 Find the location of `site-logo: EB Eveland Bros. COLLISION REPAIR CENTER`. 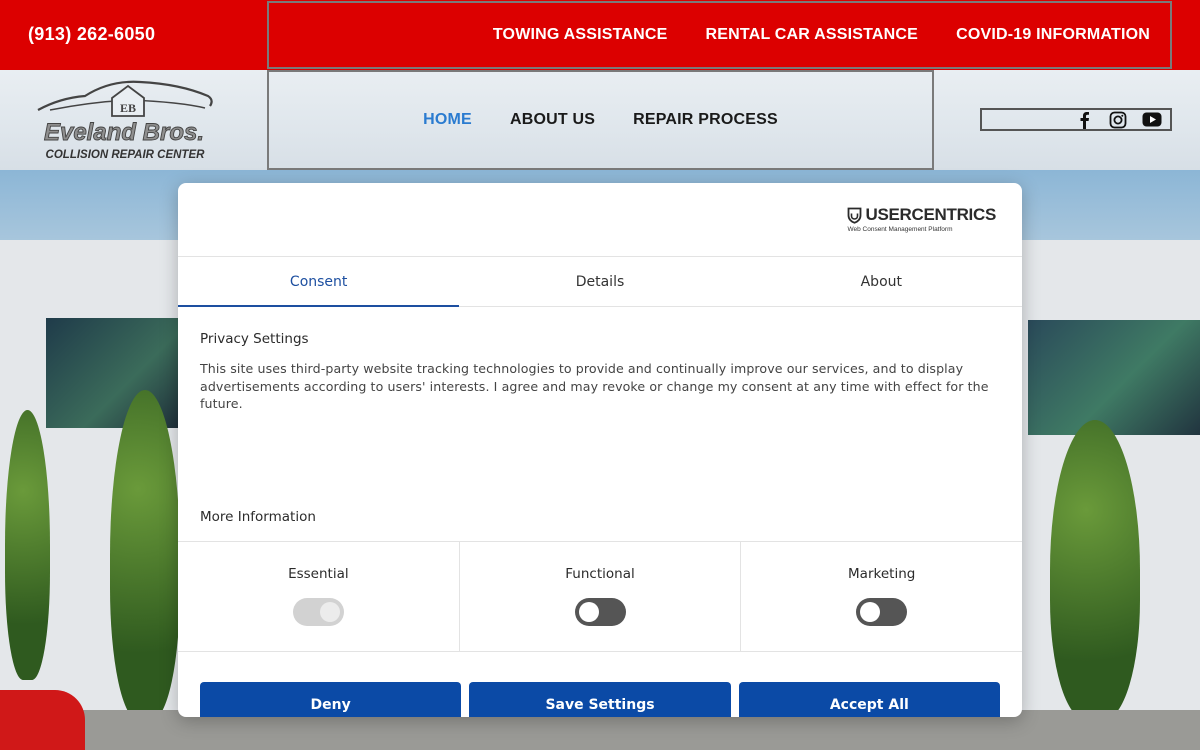

site-logo: EB Eveland Bros. COLLISION REPAIR CENTER is located at coordinates (125, 121).